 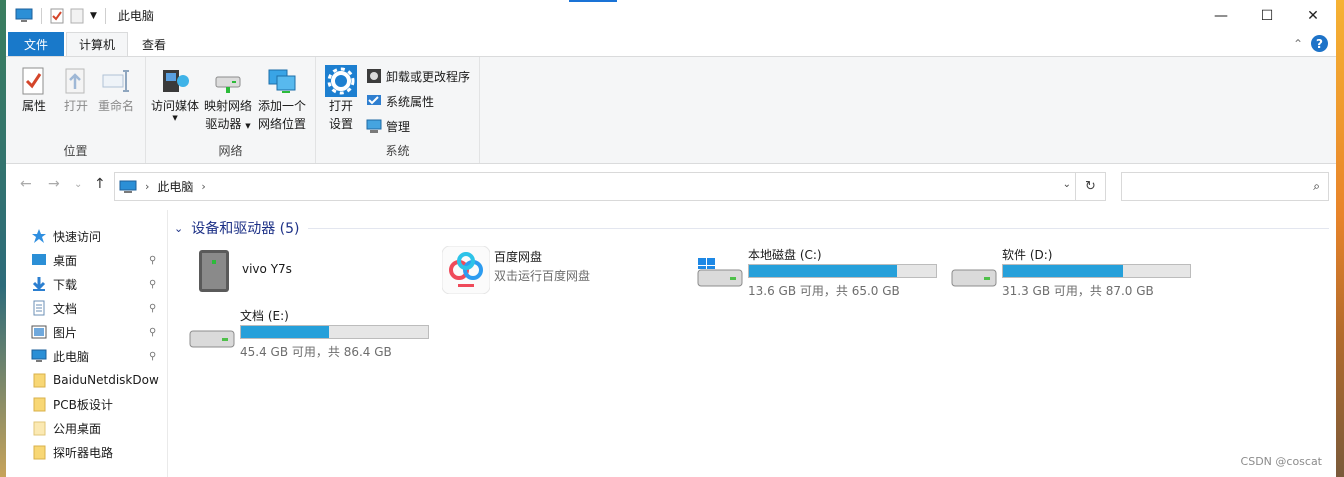 I want to click on new-folder-icon, so click(x=77, y=16).